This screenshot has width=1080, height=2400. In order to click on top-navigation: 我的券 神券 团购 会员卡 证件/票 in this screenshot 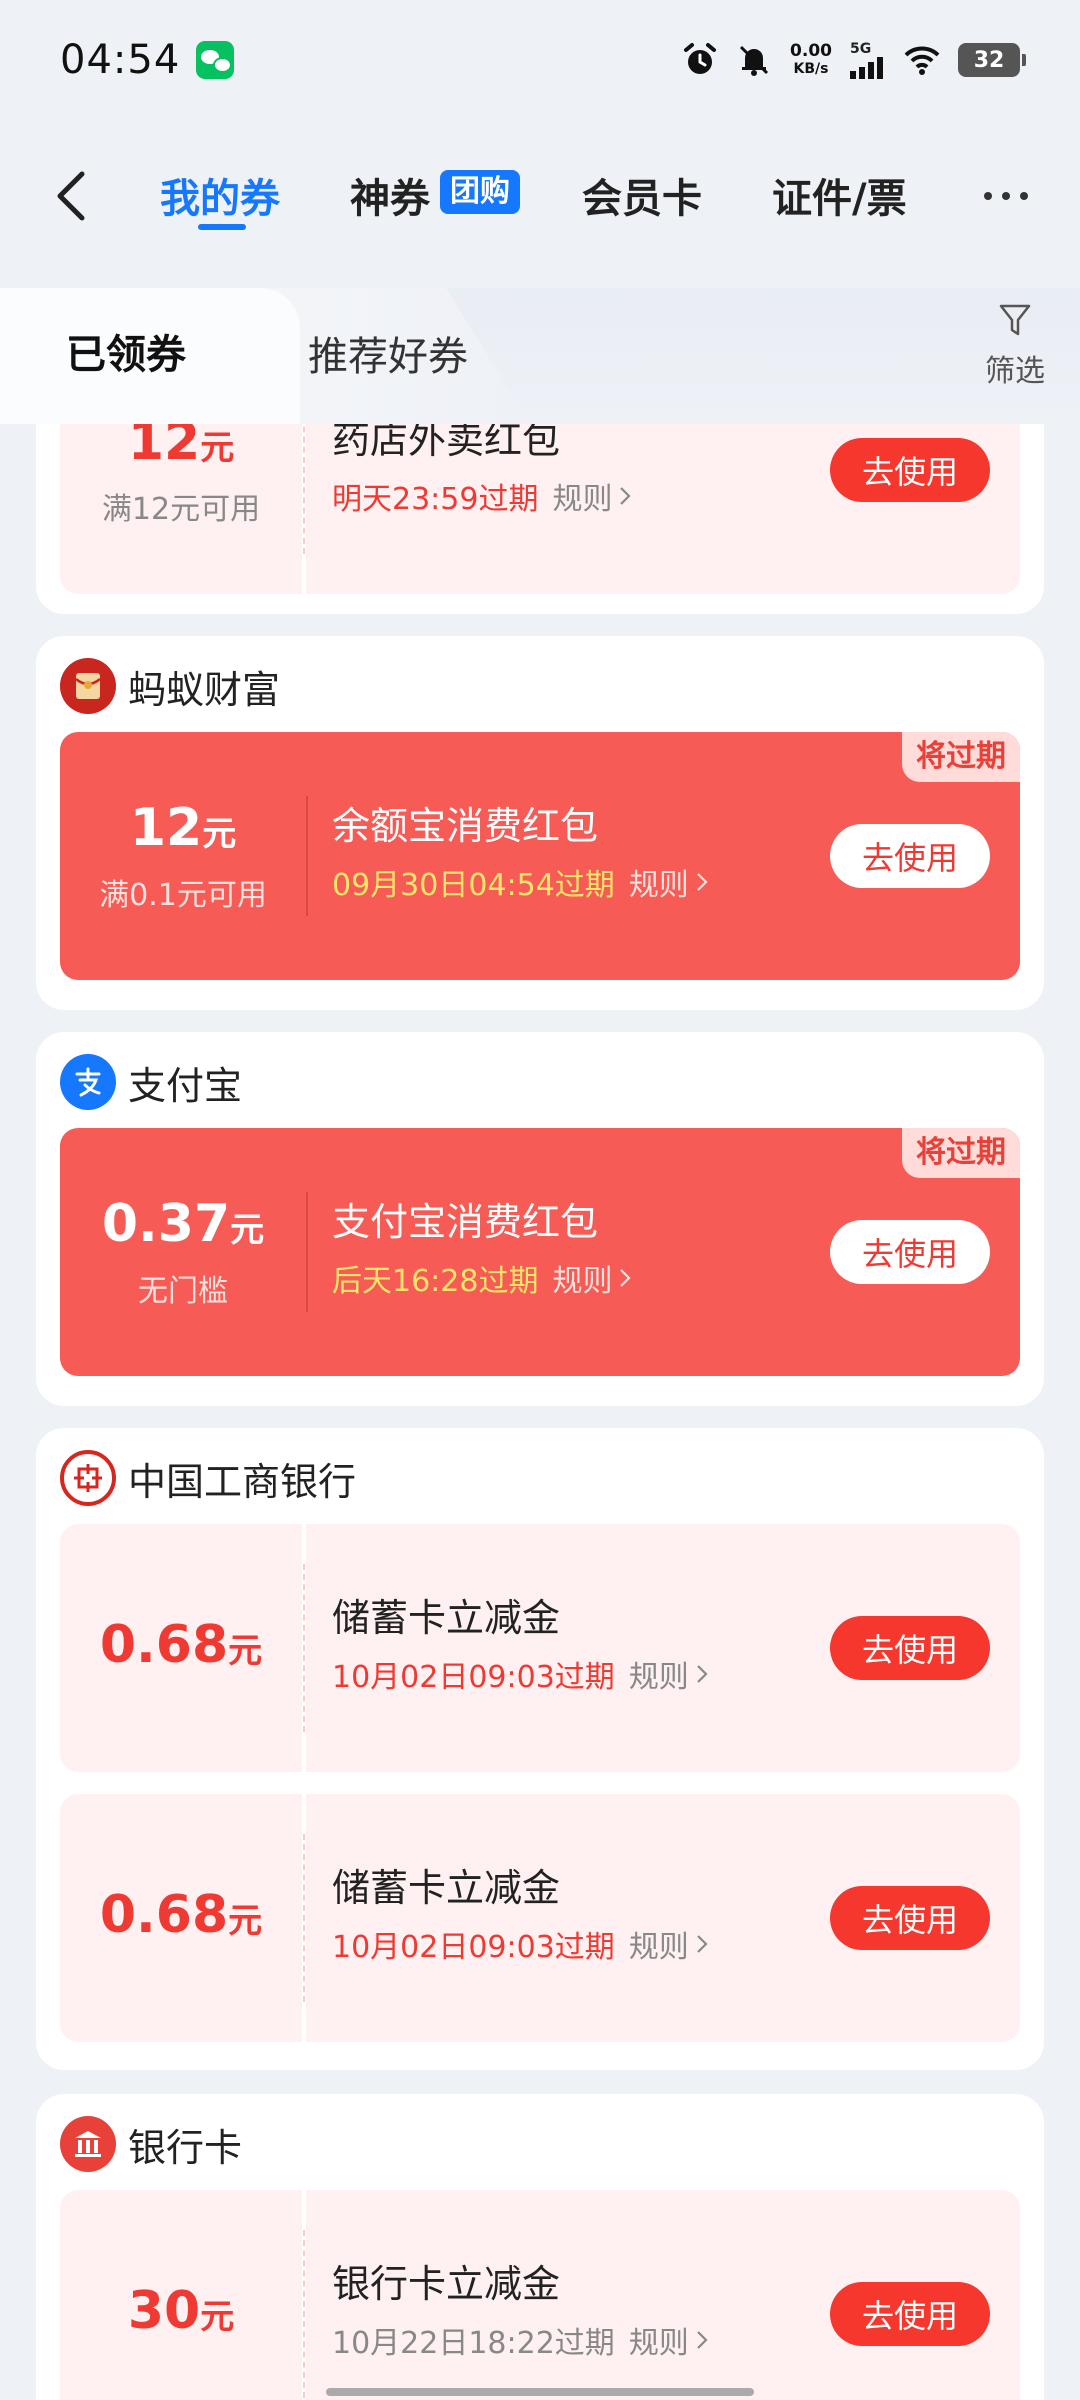, I will do `click(540, 195)`.